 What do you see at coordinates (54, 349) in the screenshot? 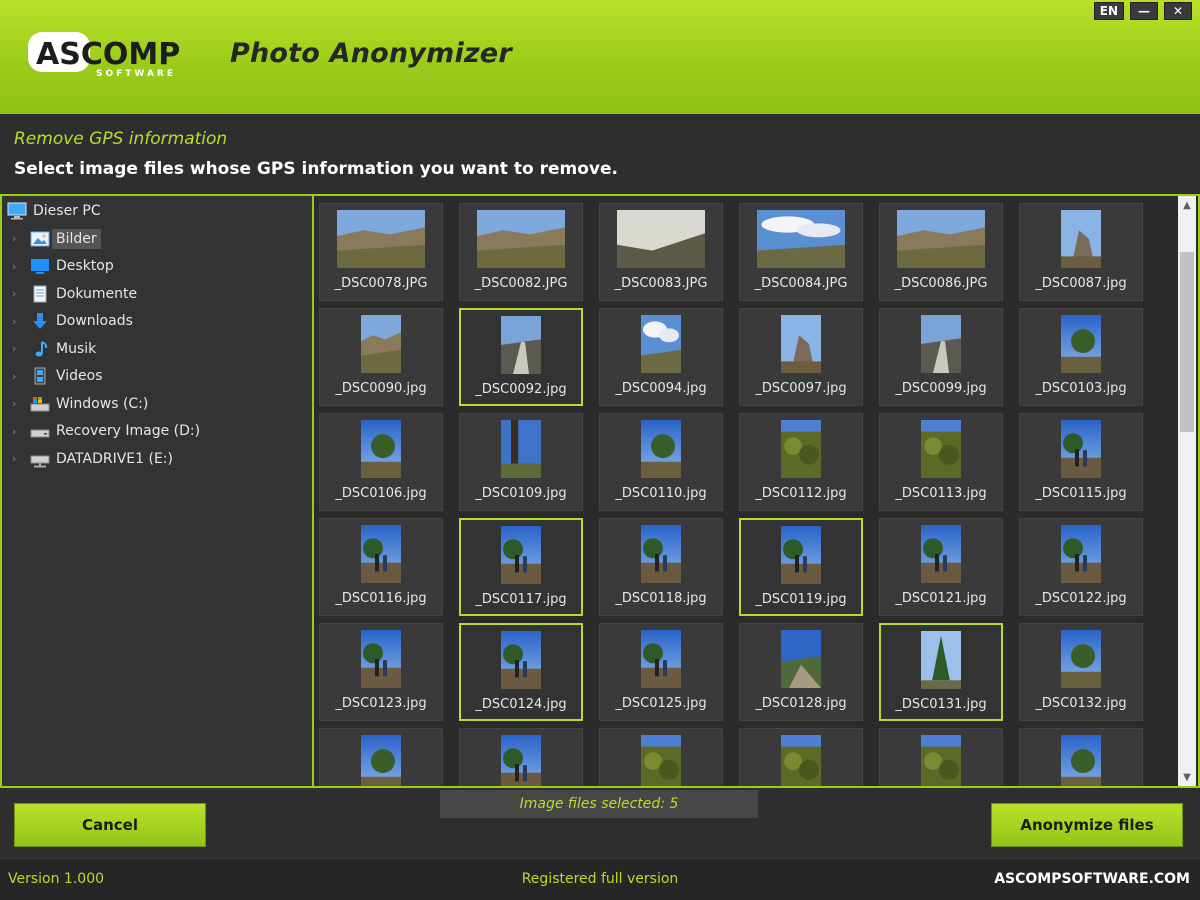
I see `tree-item-musik: › Musik` at bounding box center [54, 349].